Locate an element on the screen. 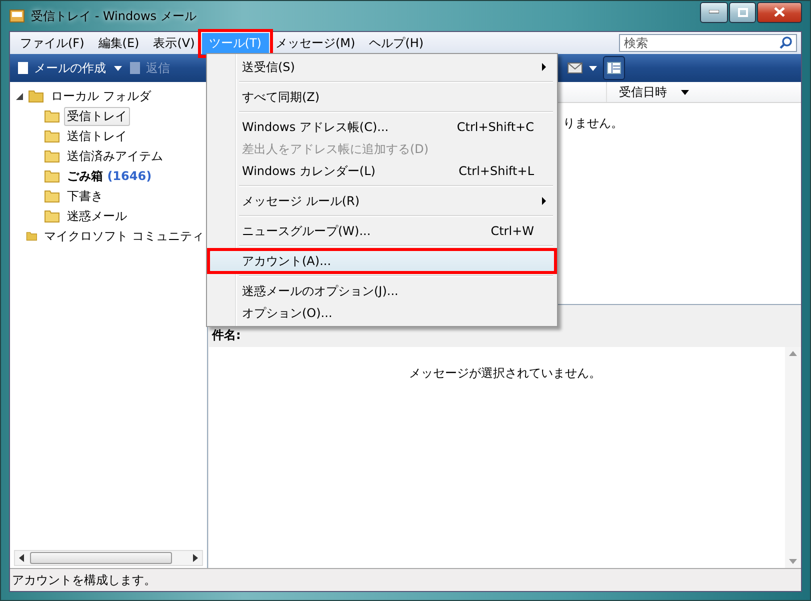  menu-entry: Windows アドレス帳(C)... Ctrl+Shift+C is located at coordinates (382, 127).